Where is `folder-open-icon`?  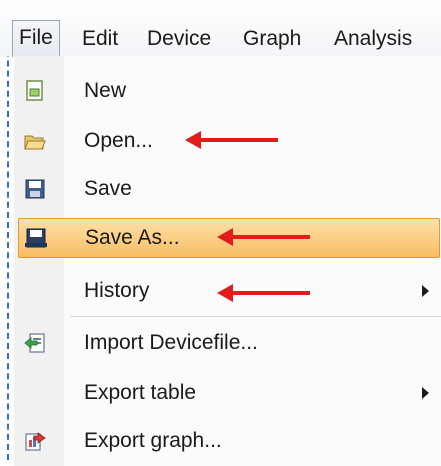
folder-open-icon is located at coordinates (35, 142).